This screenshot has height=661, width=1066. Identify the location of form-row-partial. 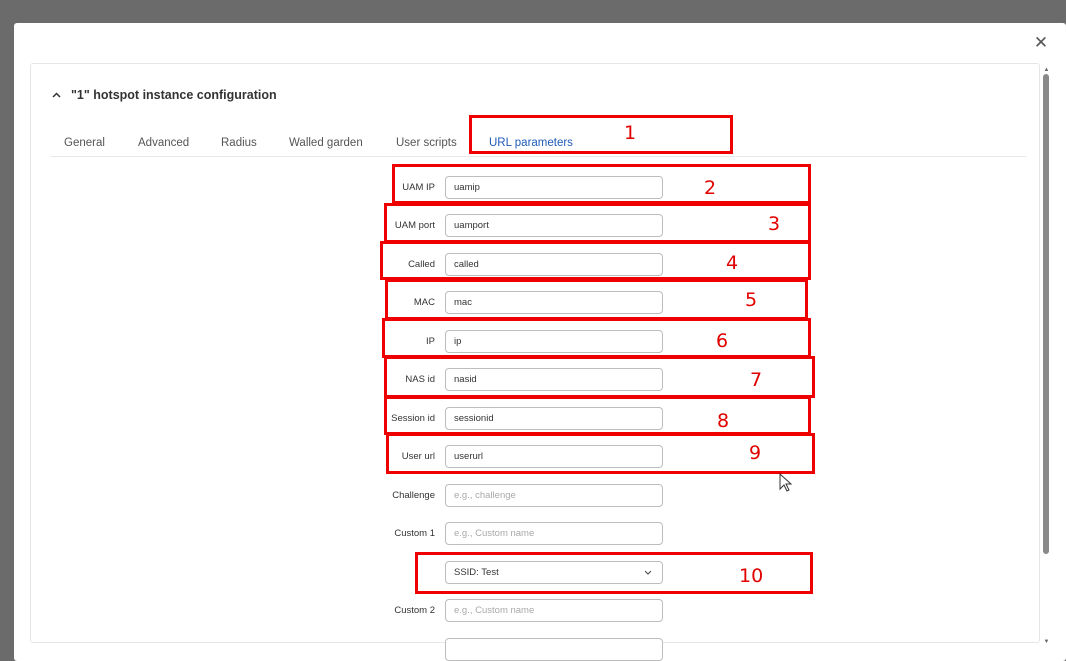
(540, 649).